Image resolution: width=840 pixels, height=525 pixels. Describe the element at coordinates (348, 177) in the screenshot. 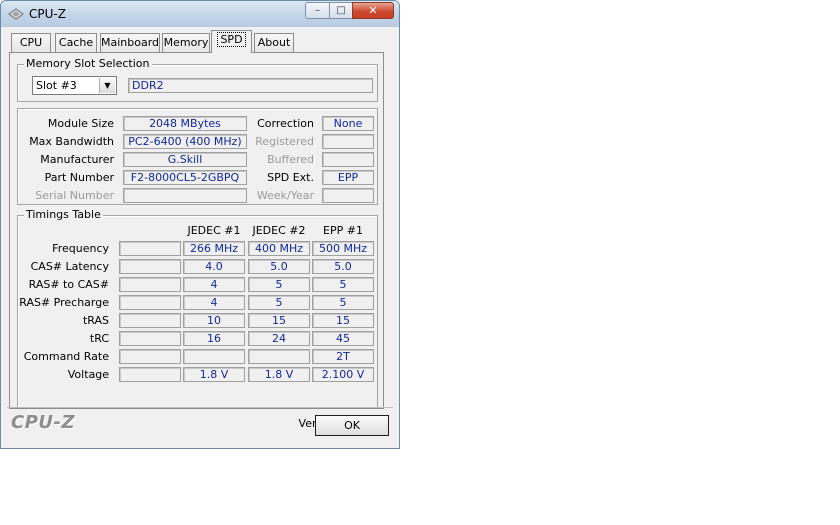

I see `spd-ext-value: EPP` at that location.